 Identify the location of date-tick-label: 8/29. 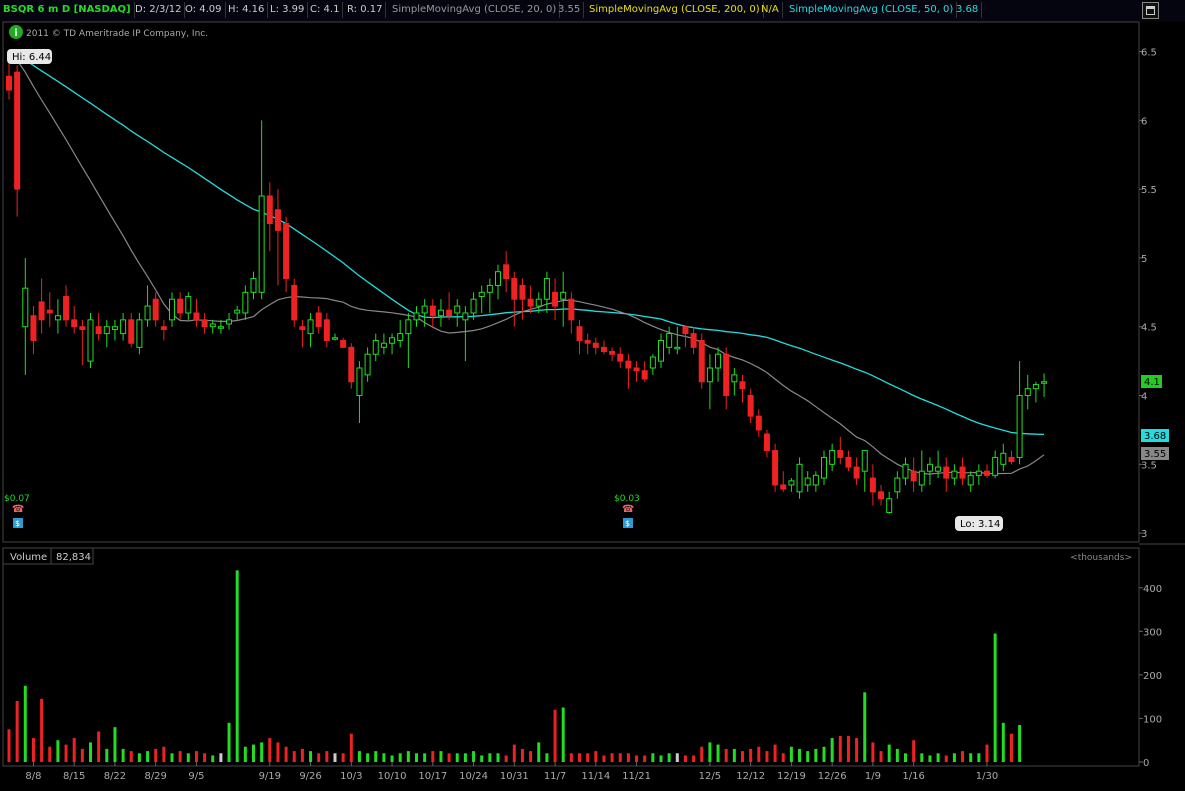
(155, 776).